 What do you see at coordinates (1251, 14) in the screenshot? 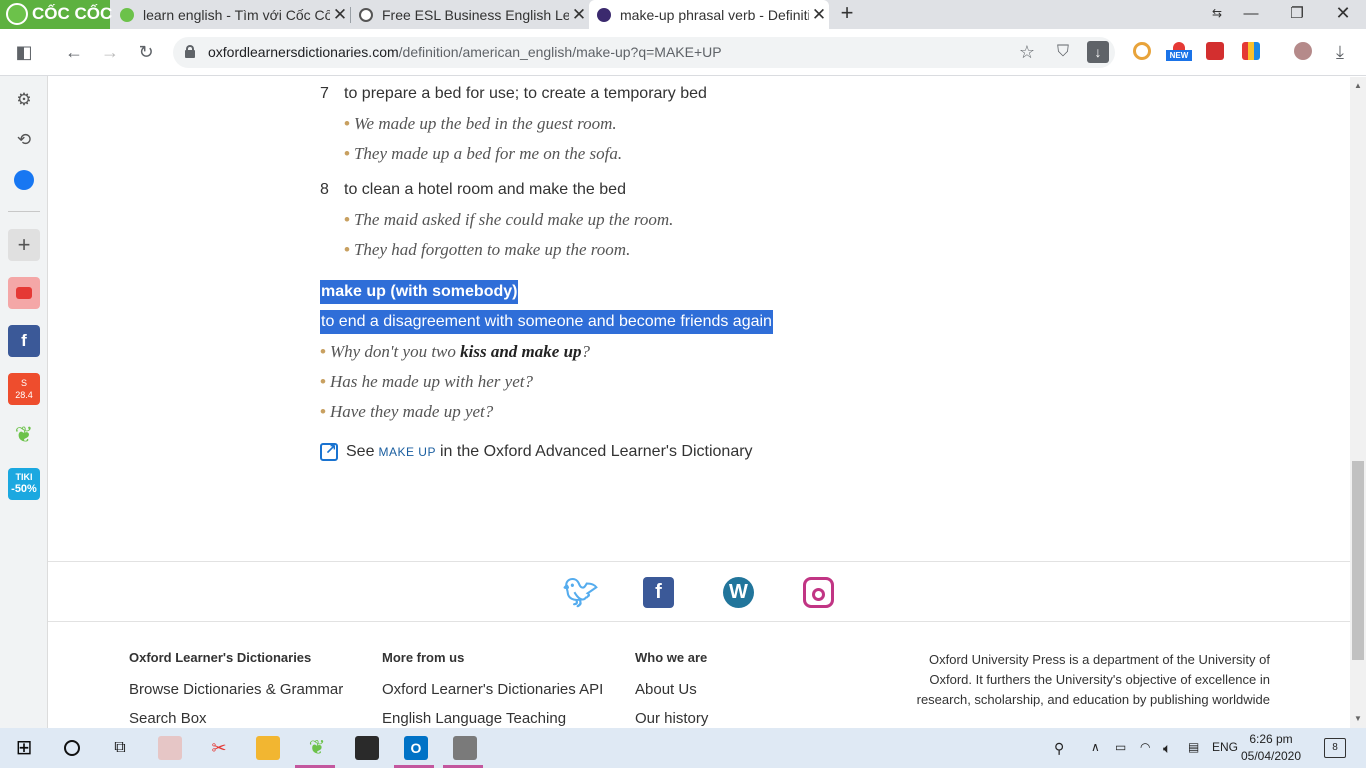
I see `minimize-button: —` at bounding box center [1251, 14].